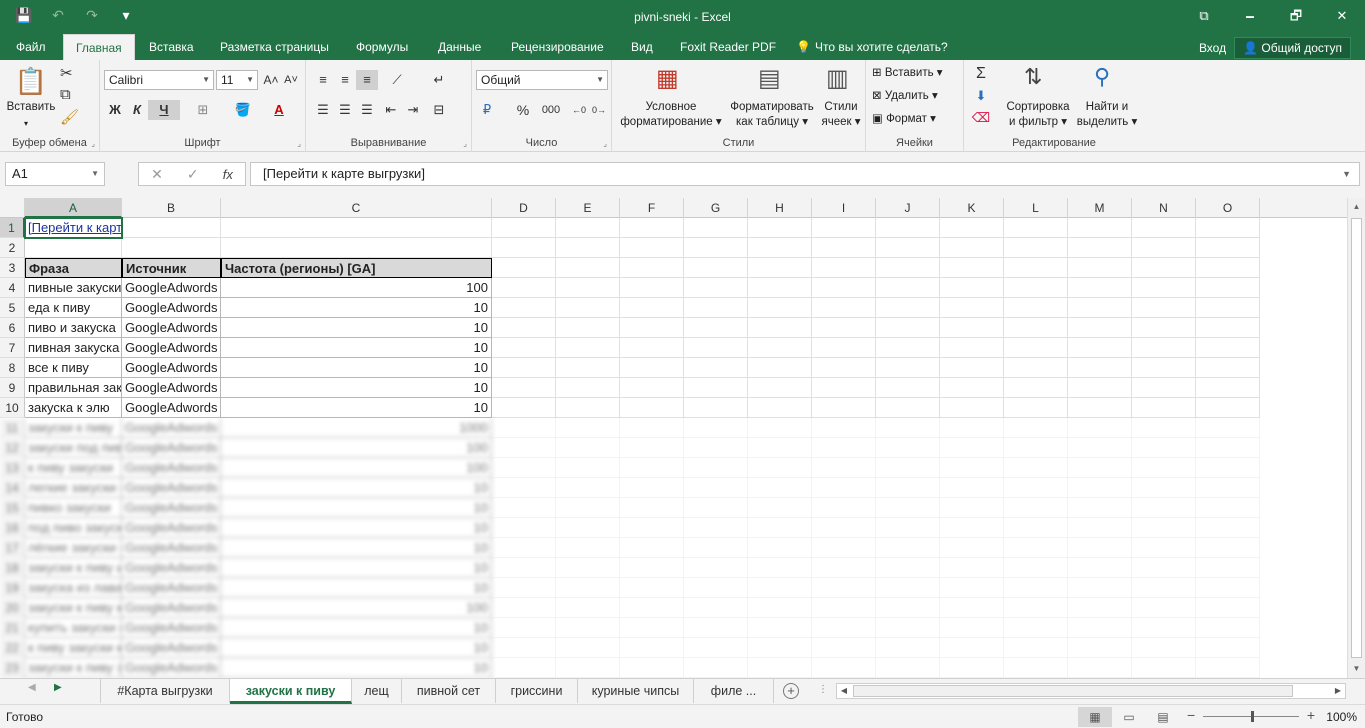  Describe the element at coordinates (1338, 691) in the screenshot. I see `scroll-right-icon: ▶` at that location.